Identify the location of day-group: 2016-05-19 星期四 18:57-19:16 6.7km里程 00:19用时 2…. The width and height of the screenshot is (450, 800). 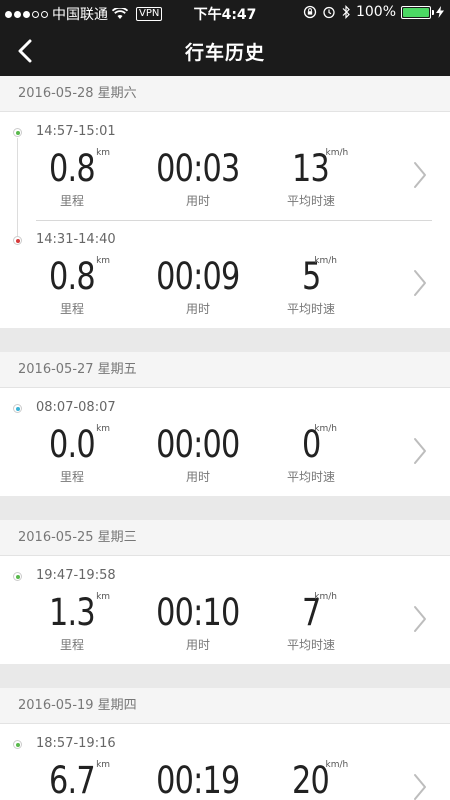
(225, 744).